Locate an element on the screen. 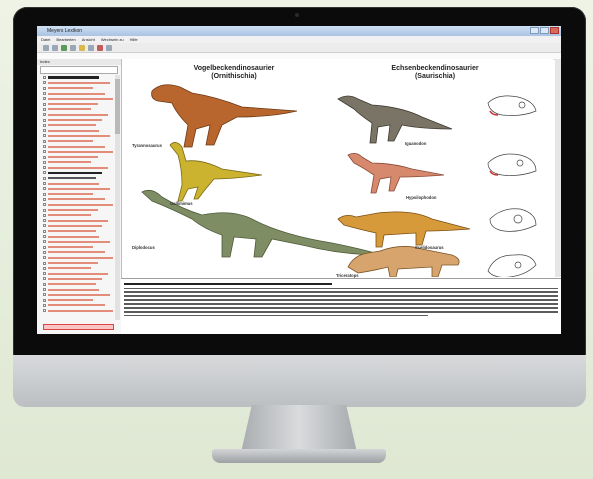  sidebar-item is located at coordinates (78, 310).